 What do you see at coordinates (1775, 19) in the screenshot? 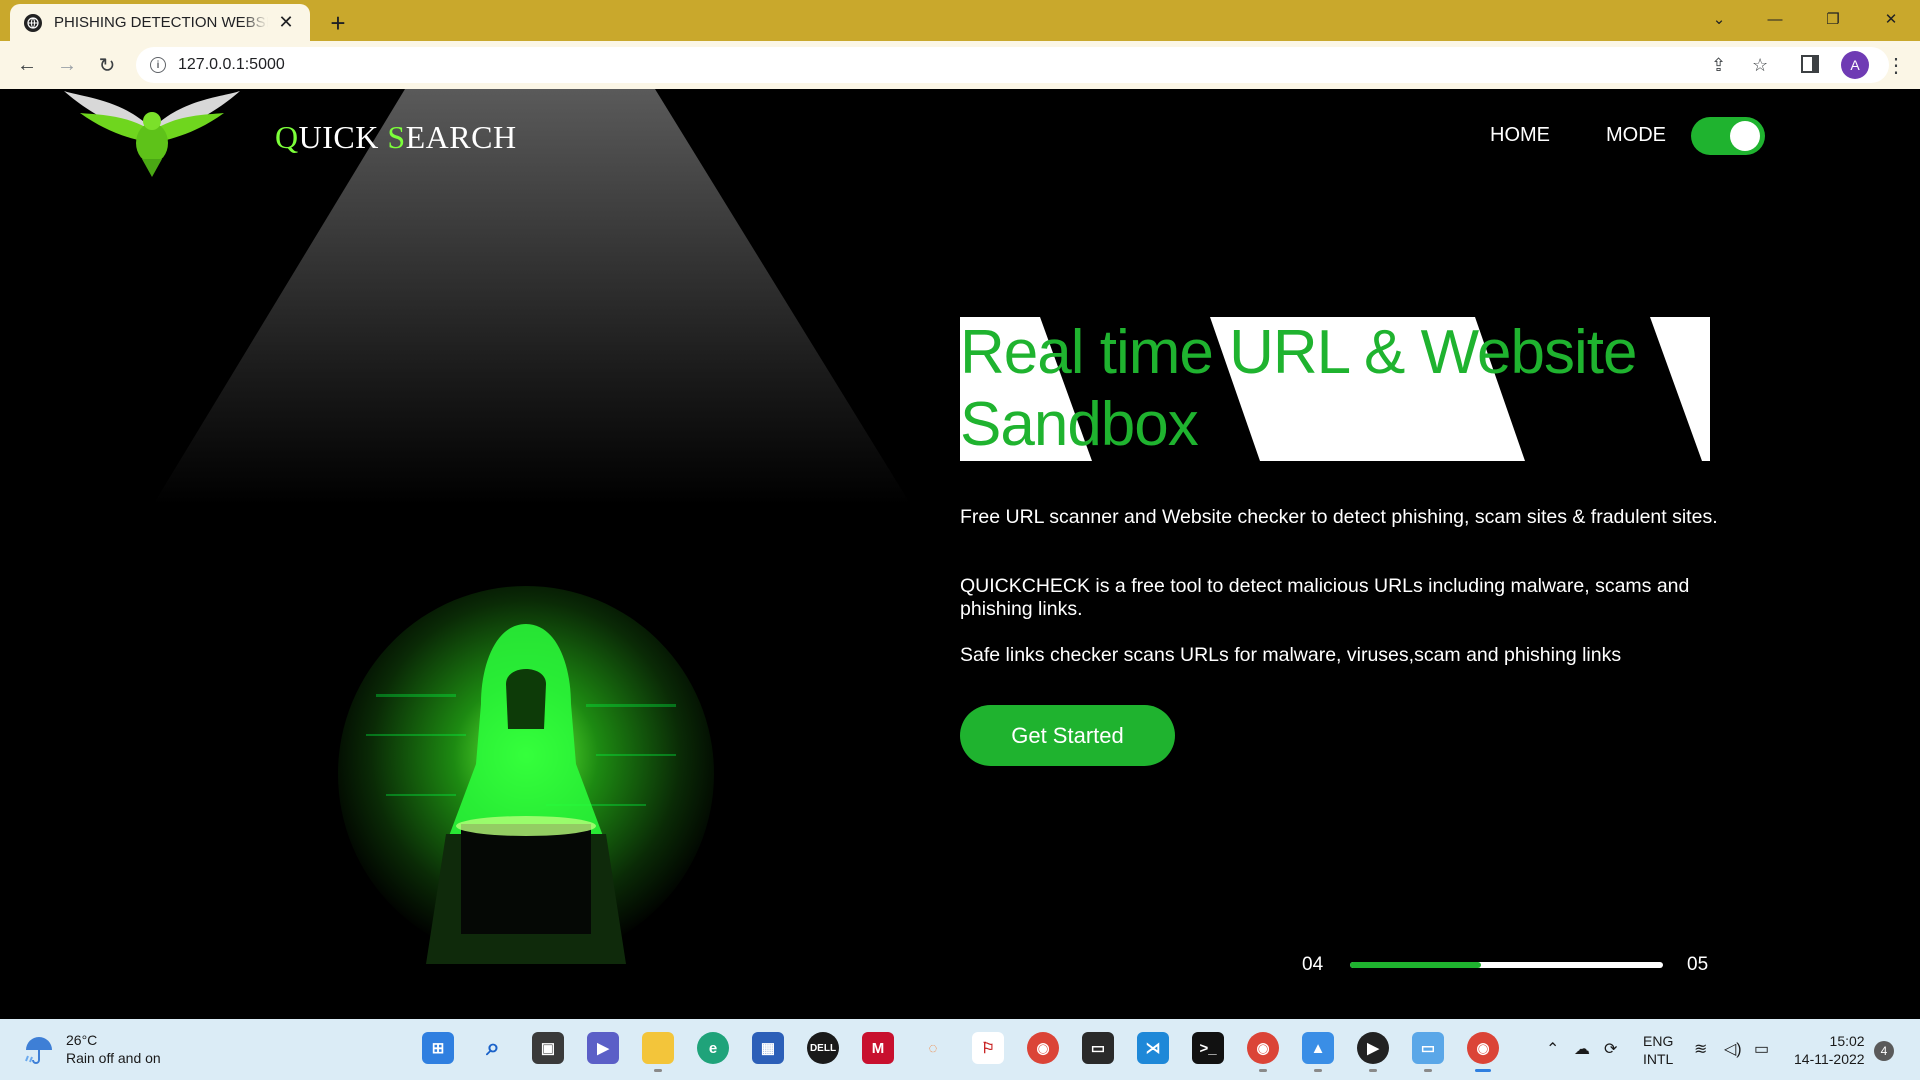
I see `minimize-button: —` at bounding box center [1775, 19].